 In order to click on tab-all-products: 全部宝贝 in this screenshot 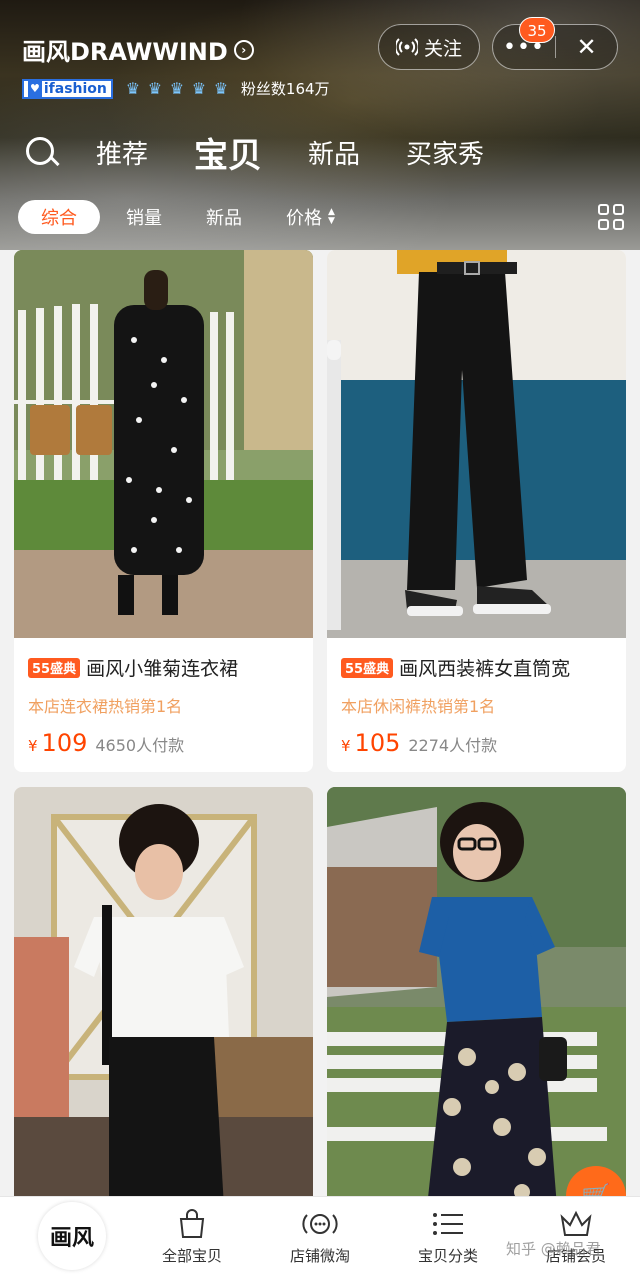, I will do `click(192, 1237)`.